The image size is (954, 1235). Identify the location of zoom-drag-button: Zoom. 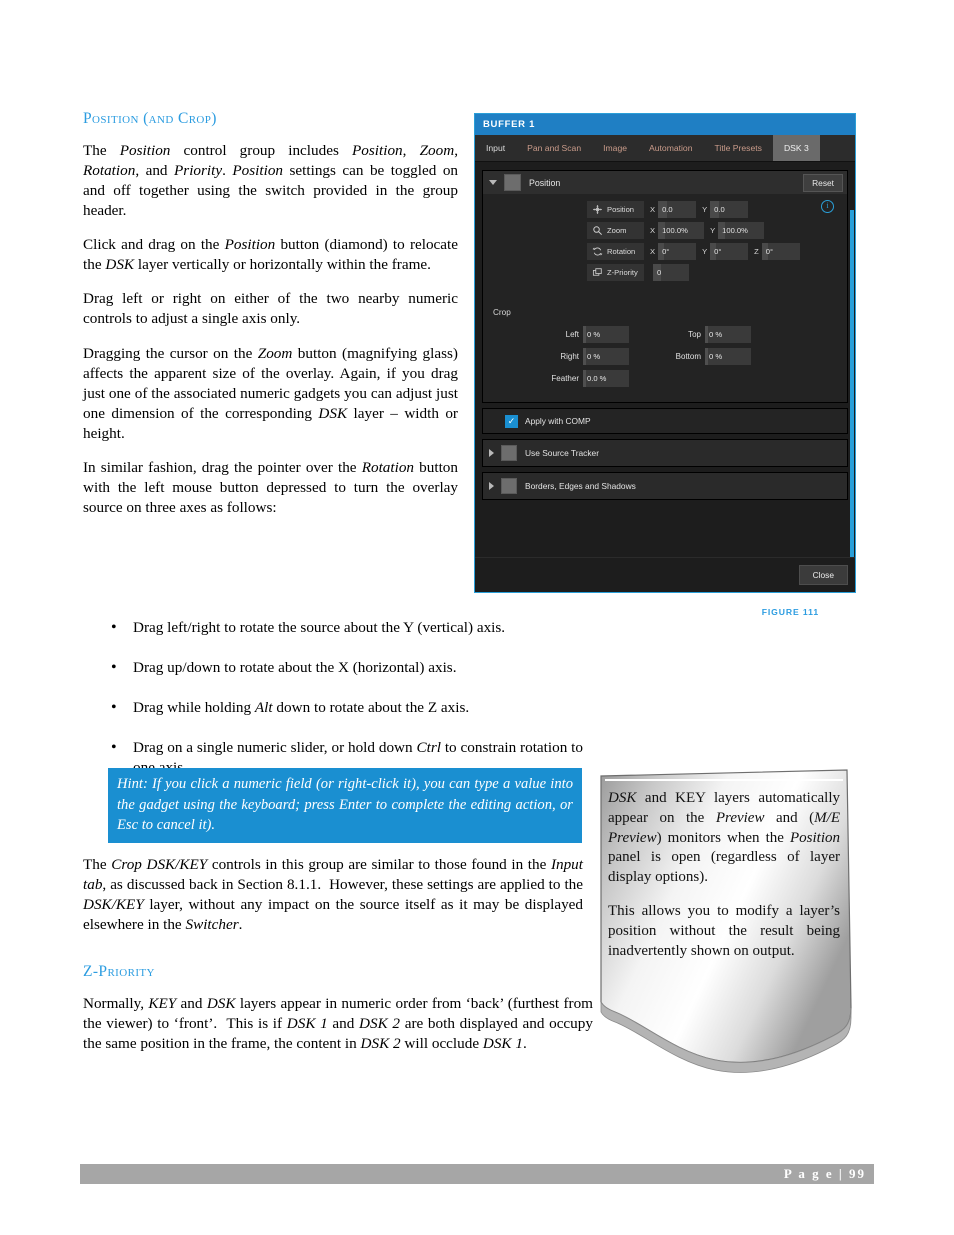
(615, 230).